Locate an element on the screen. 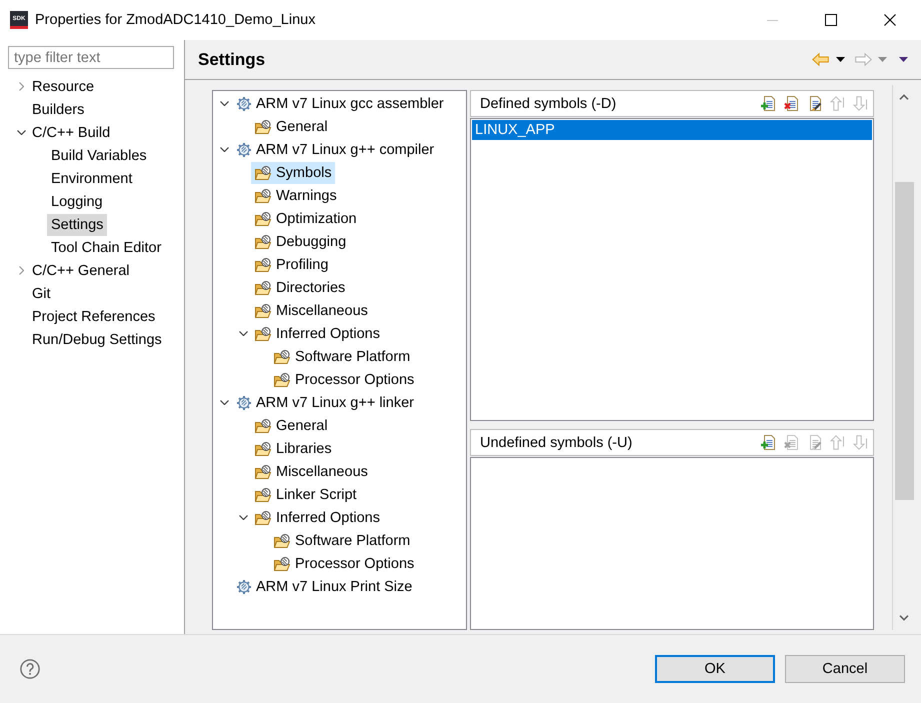 This screenshot has height=703, width=921. help-icon is located at coordinates (30, 669).